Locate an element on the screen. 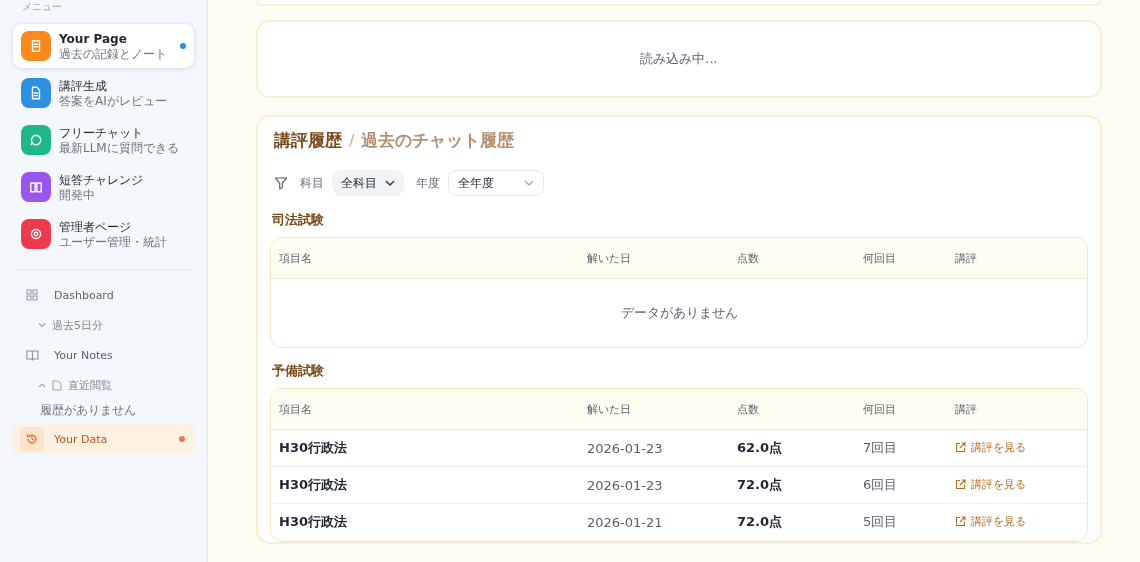 The width and height of the screenshot is (1140, 562). history-title: 講評履歴 is located at coordinates (308, 140).